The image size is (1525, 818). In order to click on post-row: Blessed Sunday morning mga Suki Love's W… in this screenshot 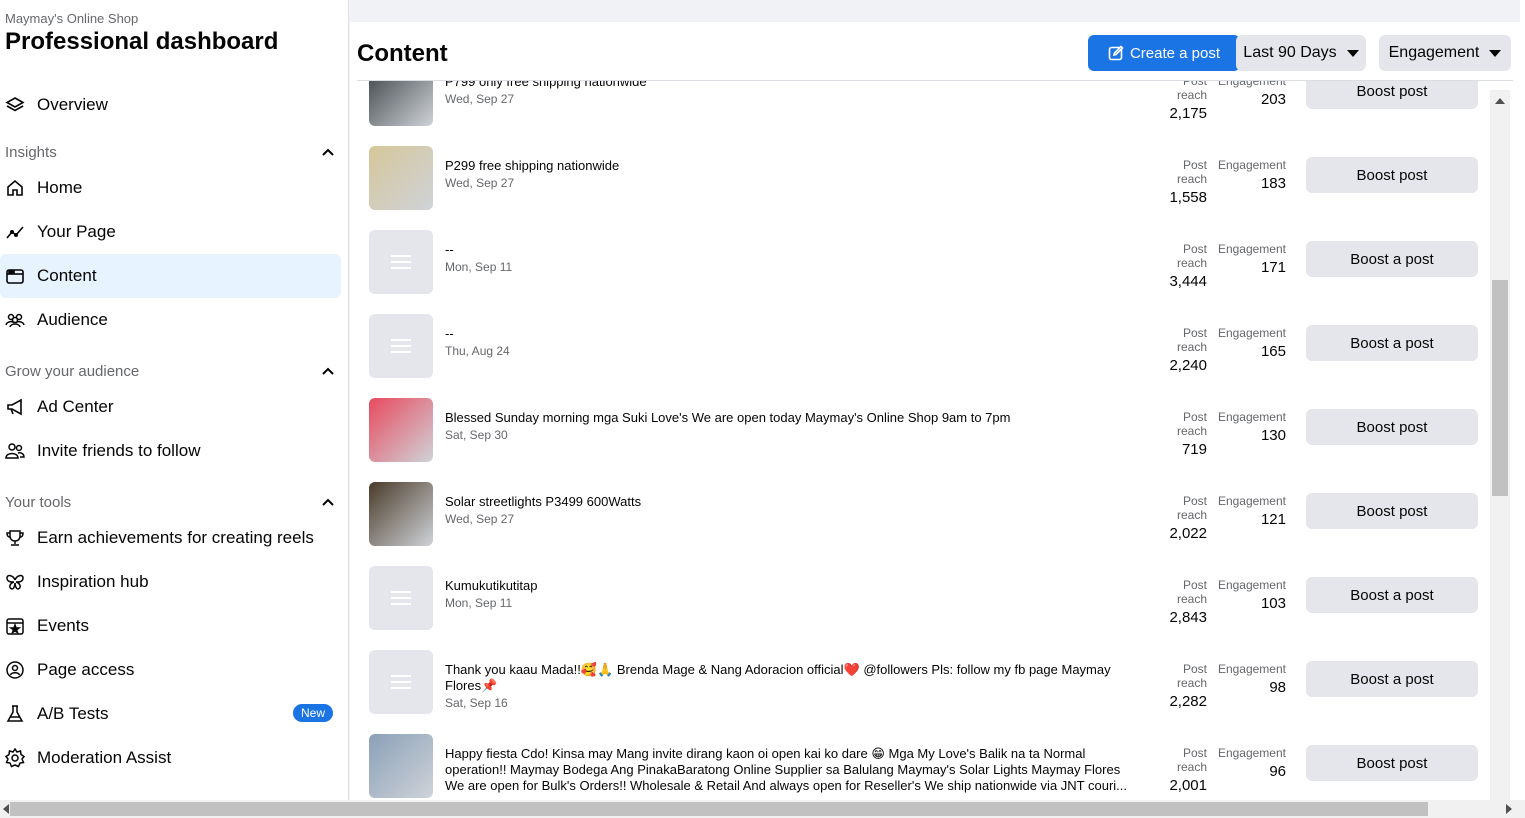, I will do `click(920, 440)`.